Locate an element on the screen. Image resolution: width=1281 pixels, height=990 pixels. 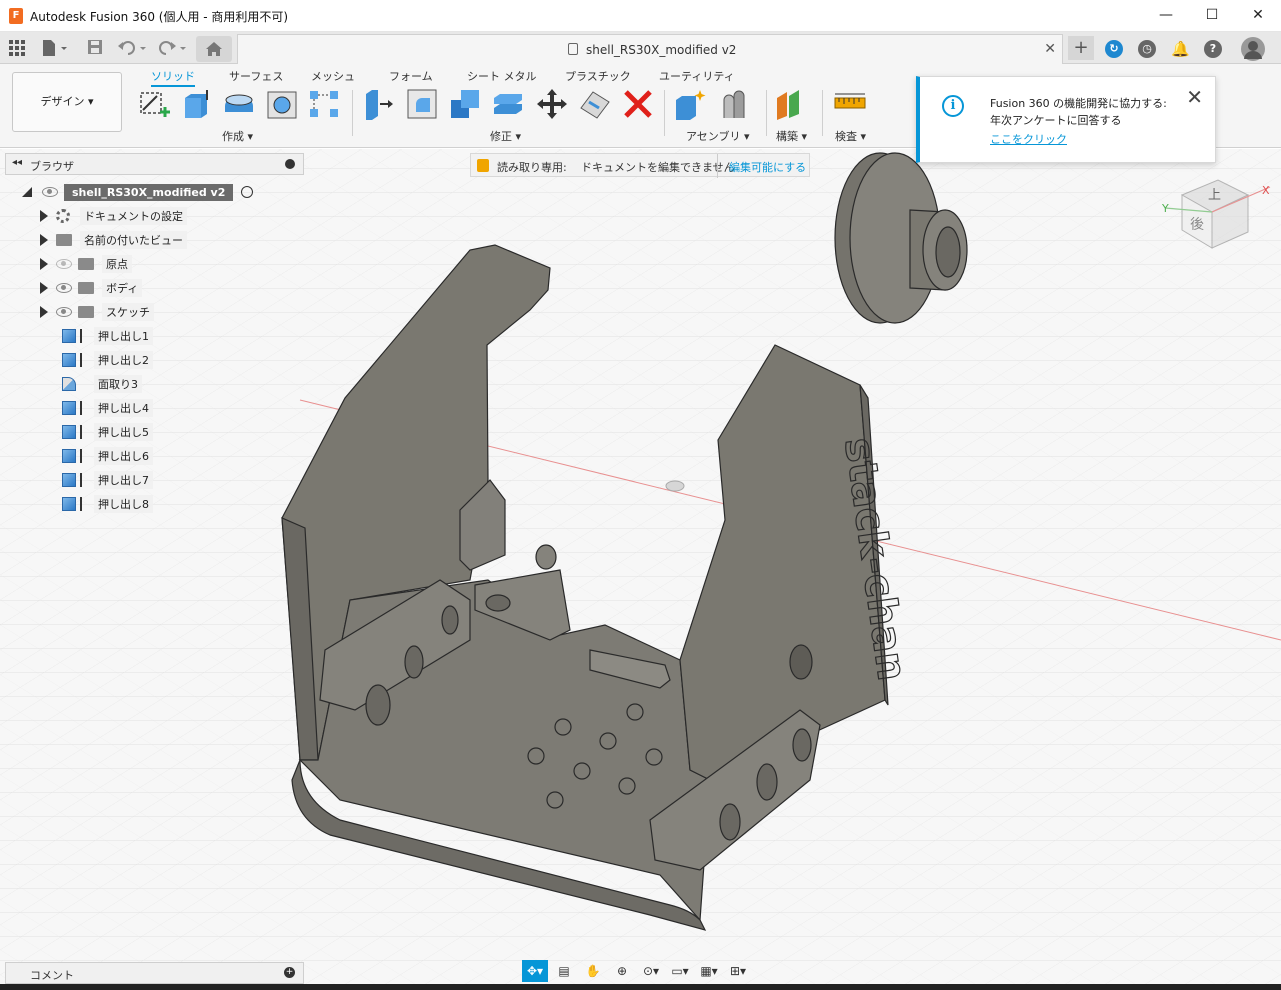
file-menu-icon is located at coordinates (55, 49).